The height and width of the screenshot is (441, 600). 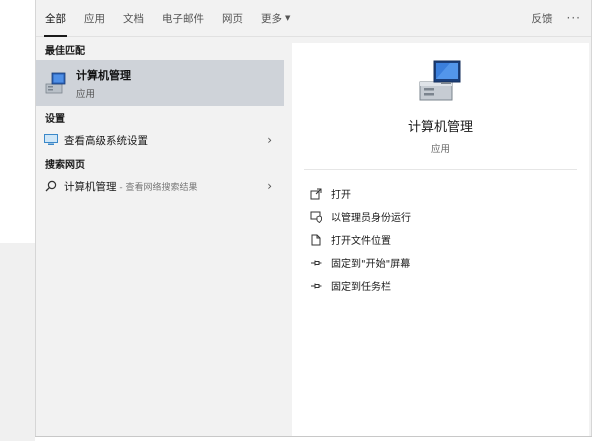 I want to click on tab-label: 全部, so click(x=55, y=18).